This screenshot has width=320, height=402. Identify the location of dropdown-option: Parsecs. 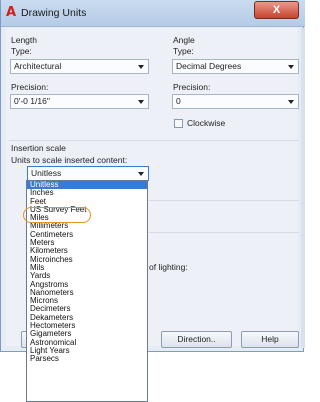
(87, 358).